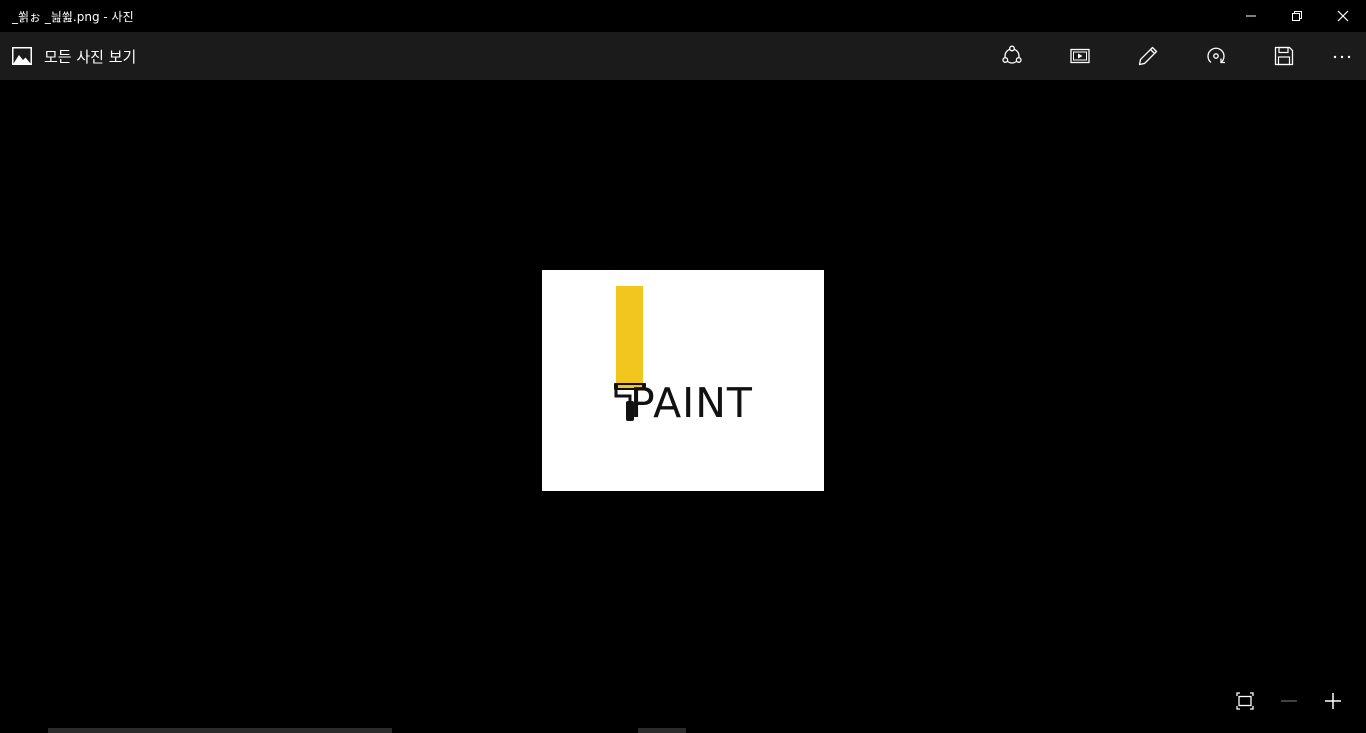  Describe the element at coordinates (683, 16) in the screenshot. I see `title-bar: _쐵ぉ _늺쓆.png - 사진` at that location.